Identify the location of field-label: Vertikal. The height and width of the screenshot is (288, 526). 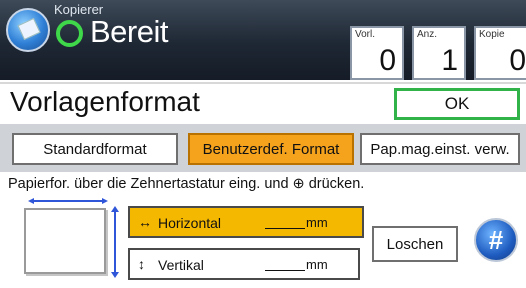
(181, 265).